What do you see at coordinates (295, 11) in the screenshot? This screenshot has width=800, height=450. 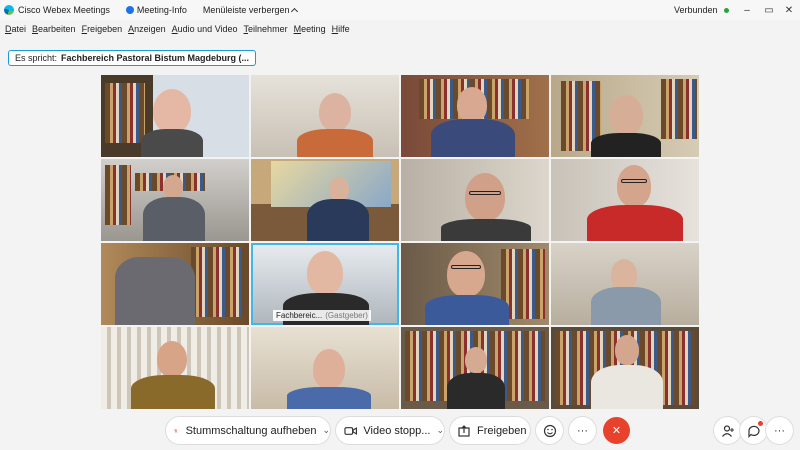 I see `chevron-up-icon` at bounding box center [295, 11].